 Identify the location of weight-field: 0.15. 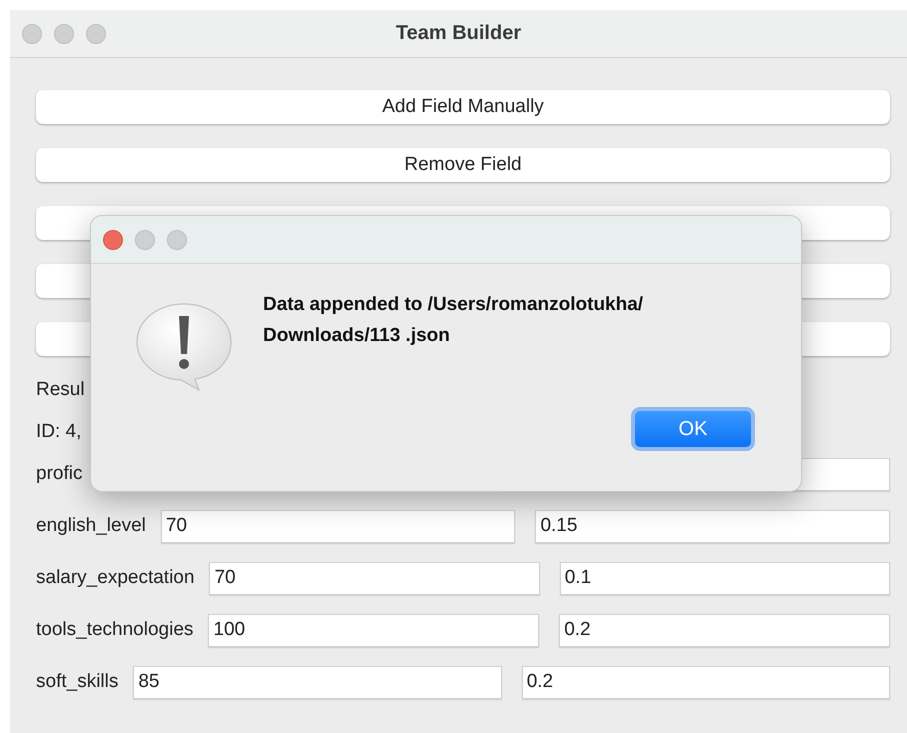
(712, 526).